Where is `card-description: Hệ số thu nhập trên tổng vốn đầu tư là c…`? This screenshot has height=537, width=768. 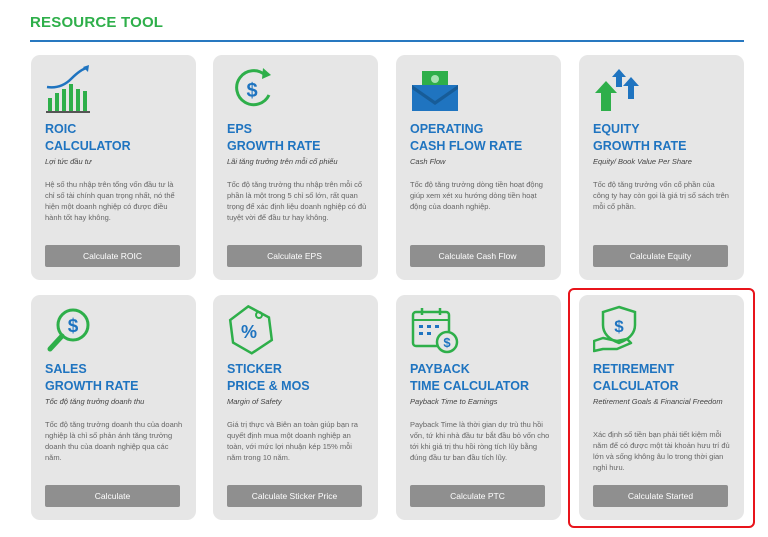
card-description: Hệ số thu nhập trên tổng vốn đầu tư là c… is located at coordinates (110, 201).